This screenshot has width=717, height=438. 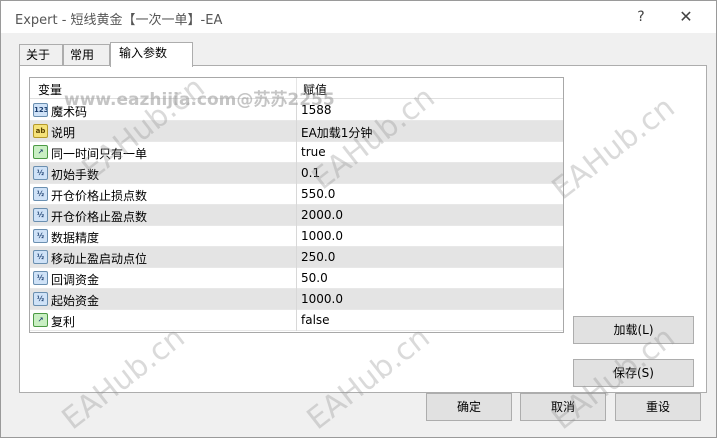 I want to click on parameter-name: 说明, so click(x=63, y=133).